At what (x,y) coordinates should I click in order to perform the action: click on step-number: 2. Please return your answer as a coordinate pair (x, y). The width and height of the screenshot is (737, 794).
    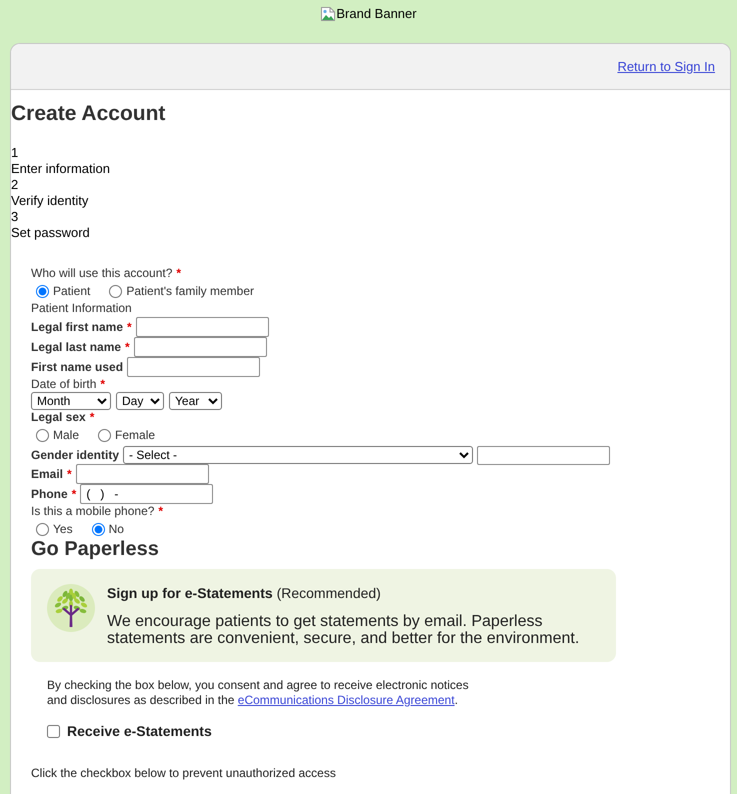
    Looking at the image, I should click on (14, 185).